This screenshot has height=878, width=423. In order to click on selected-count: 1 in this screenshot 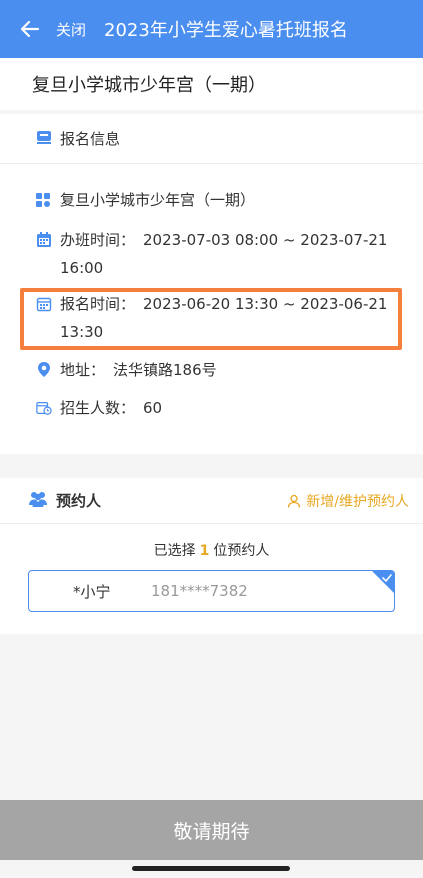, I will do `click(204, 551)`.